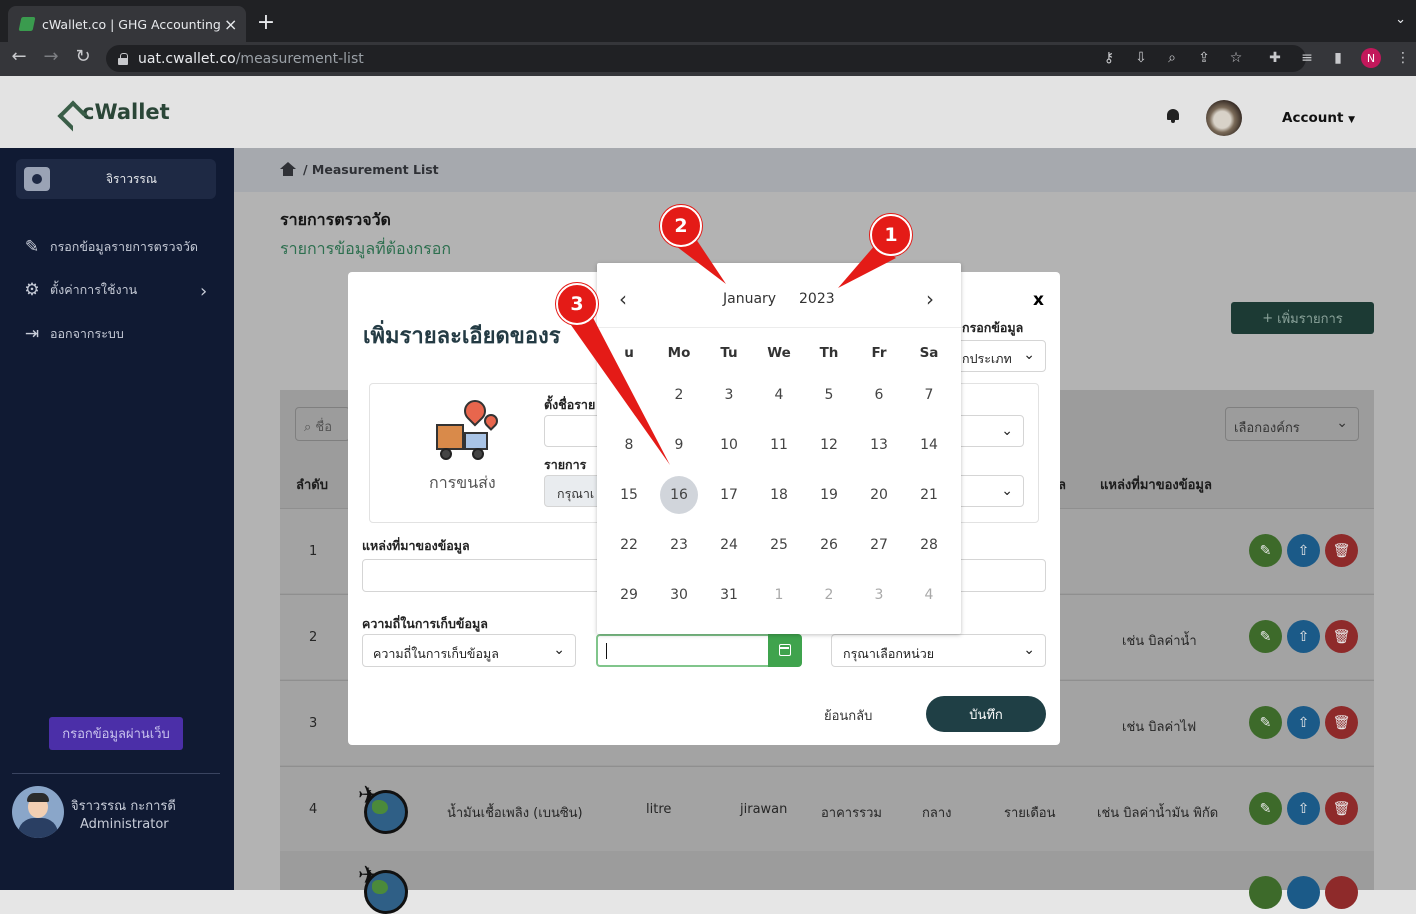  Describe the element at coordinates (577, 304) in the screenshot. I see `annotation-badge-3: 3` at that location.